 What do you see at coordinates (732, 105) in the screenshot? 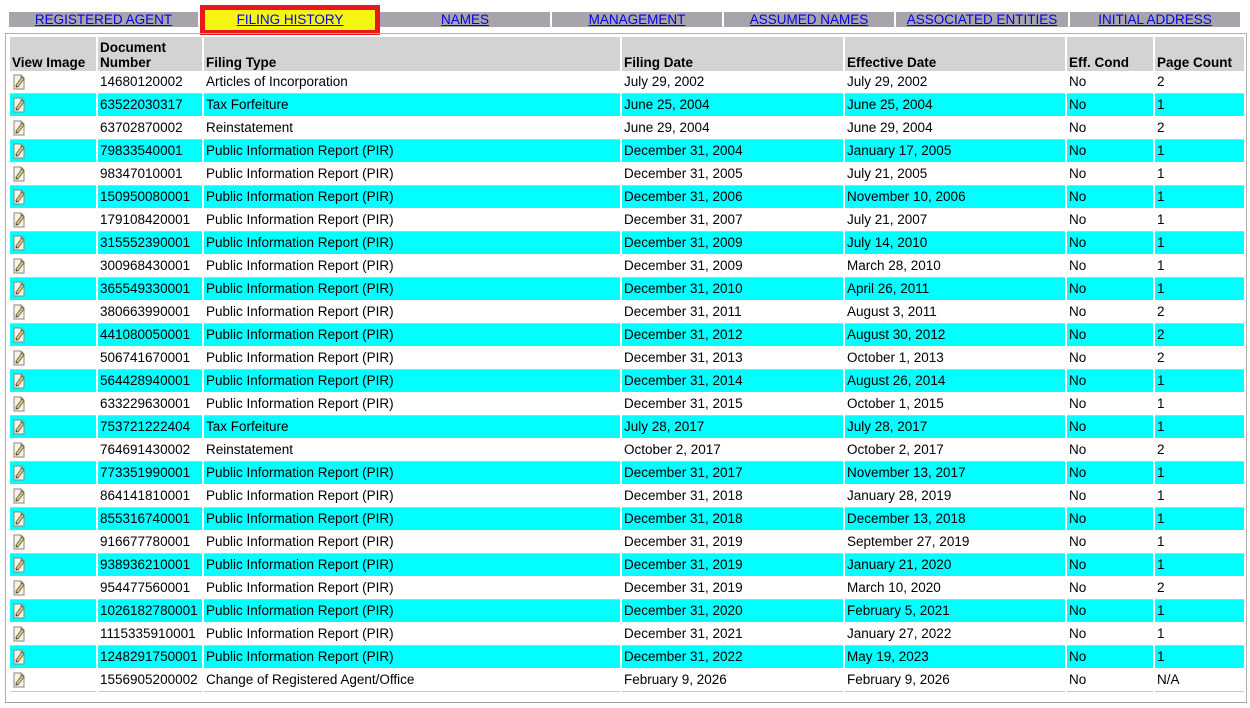
I see `filing-date-cell: June 25, 2004` at bounding box center [732, 105].